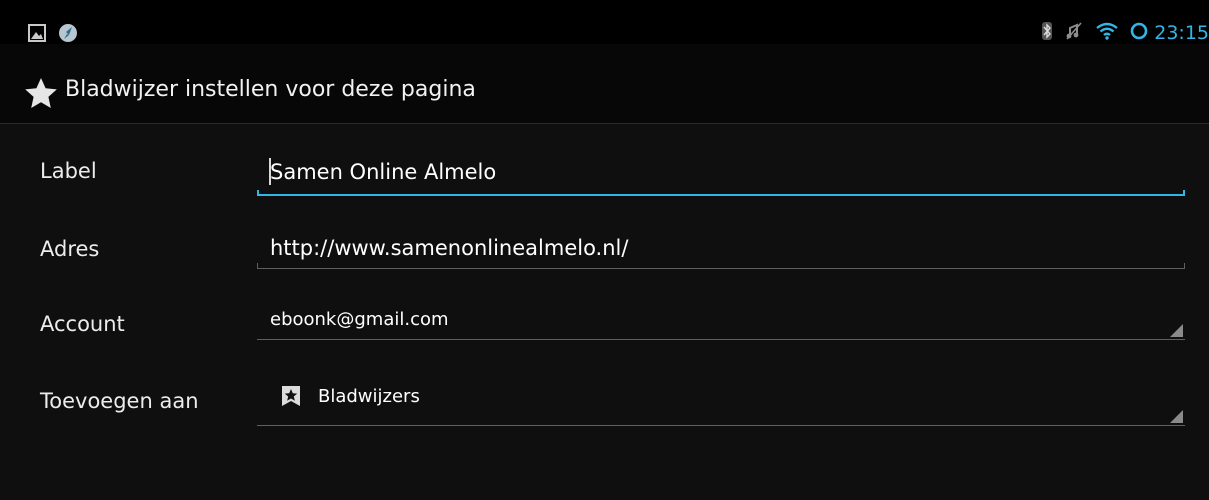  What do you see at coordinates (721, 268) in the screenshot?
I see `address-input-underline` at bounding box center [721, 268].